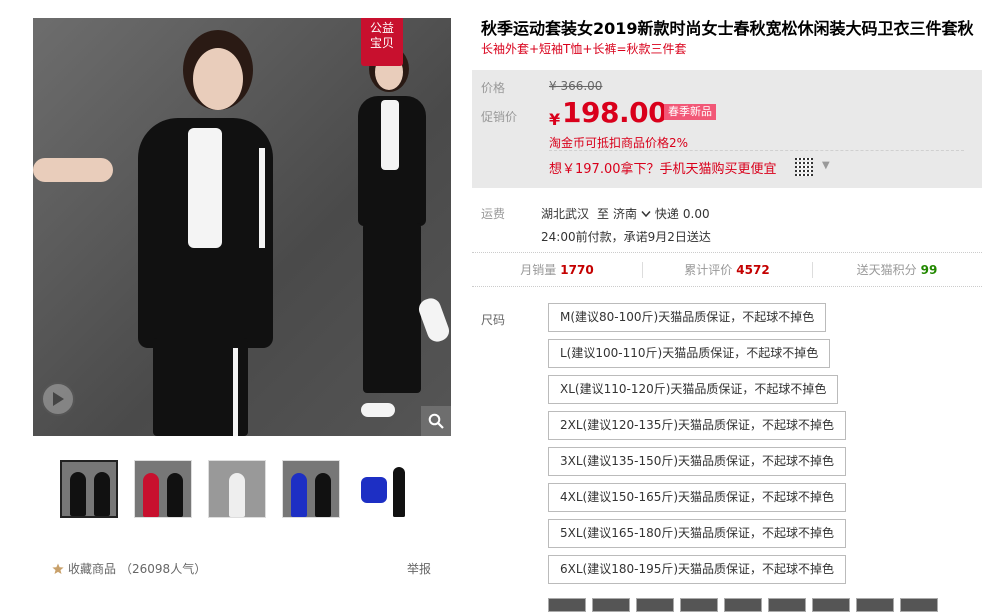 This screenshot has height=612, width=987. I want to click on size-option-xl: XL(建议110-120斤)天猫品质保证，不起球不掉色, so click(693, 389).